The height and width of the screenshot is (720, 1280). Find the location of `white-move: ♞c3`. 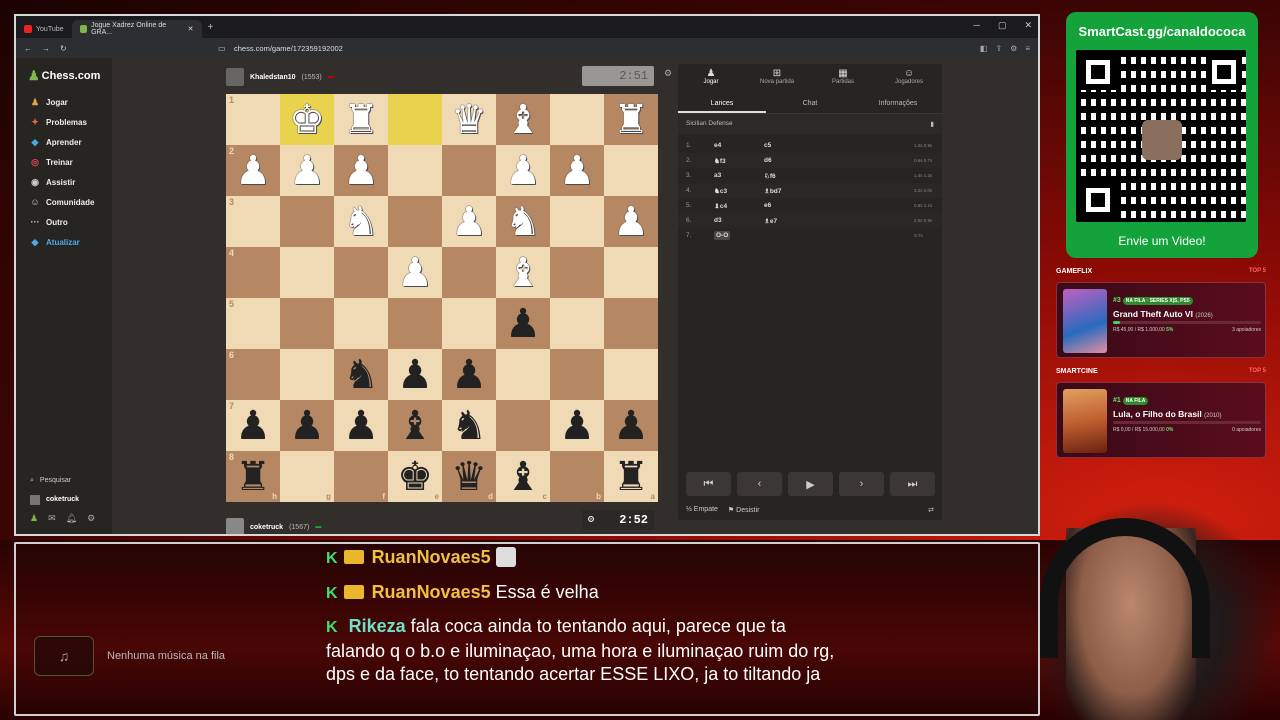

white-move: ♞c3 is located at coordinates (739, 191).